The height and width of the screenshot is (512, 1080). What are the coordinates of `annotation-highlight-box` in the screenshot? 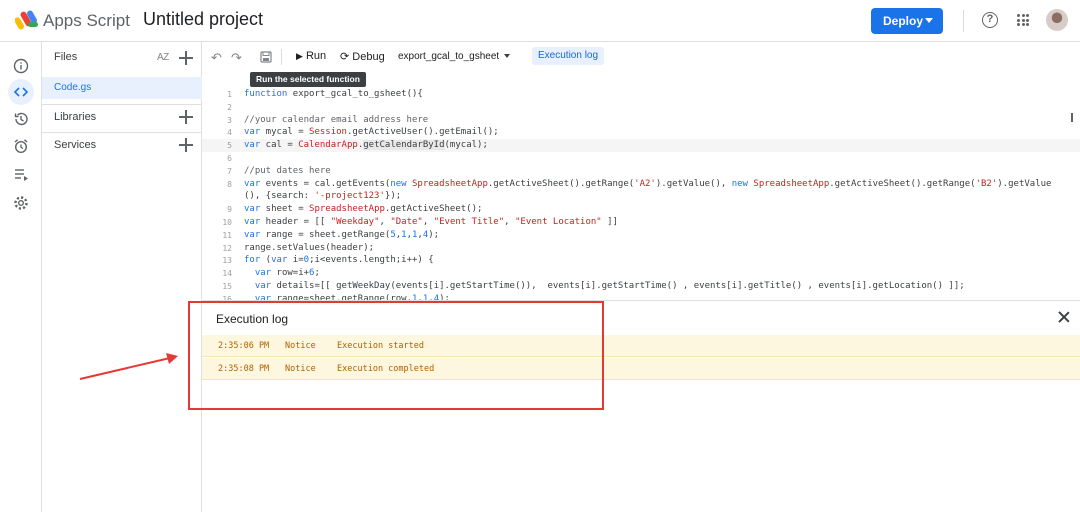 It's located at (396, 355).